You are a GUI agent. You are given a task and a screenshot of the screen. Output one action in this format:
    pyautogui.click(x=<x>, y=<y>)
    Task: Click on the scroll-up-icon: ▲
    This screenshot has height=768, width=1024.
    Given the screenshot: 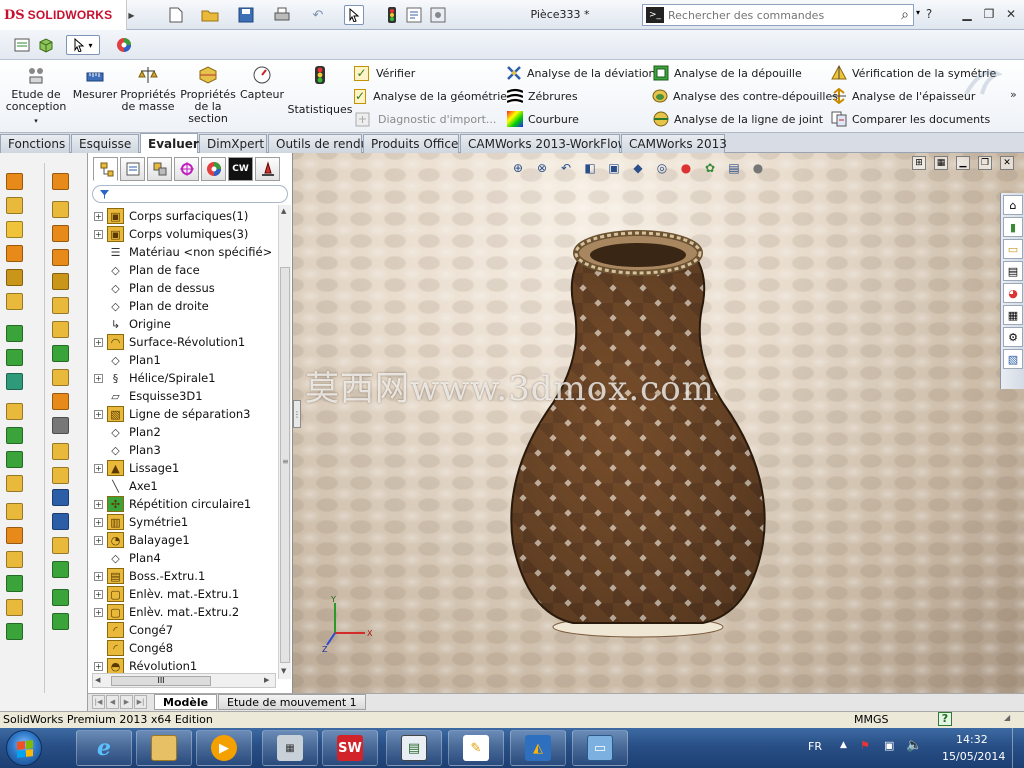 What is the action you would take?
    pyautogui.click(x=283, y=211)
    